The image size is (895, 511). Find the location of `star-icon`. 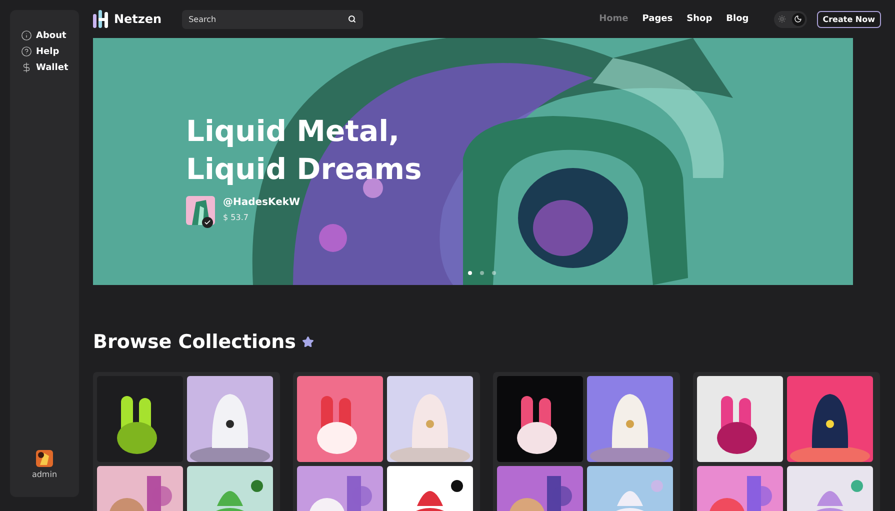

star-icon is located at coordinates (308, 342).